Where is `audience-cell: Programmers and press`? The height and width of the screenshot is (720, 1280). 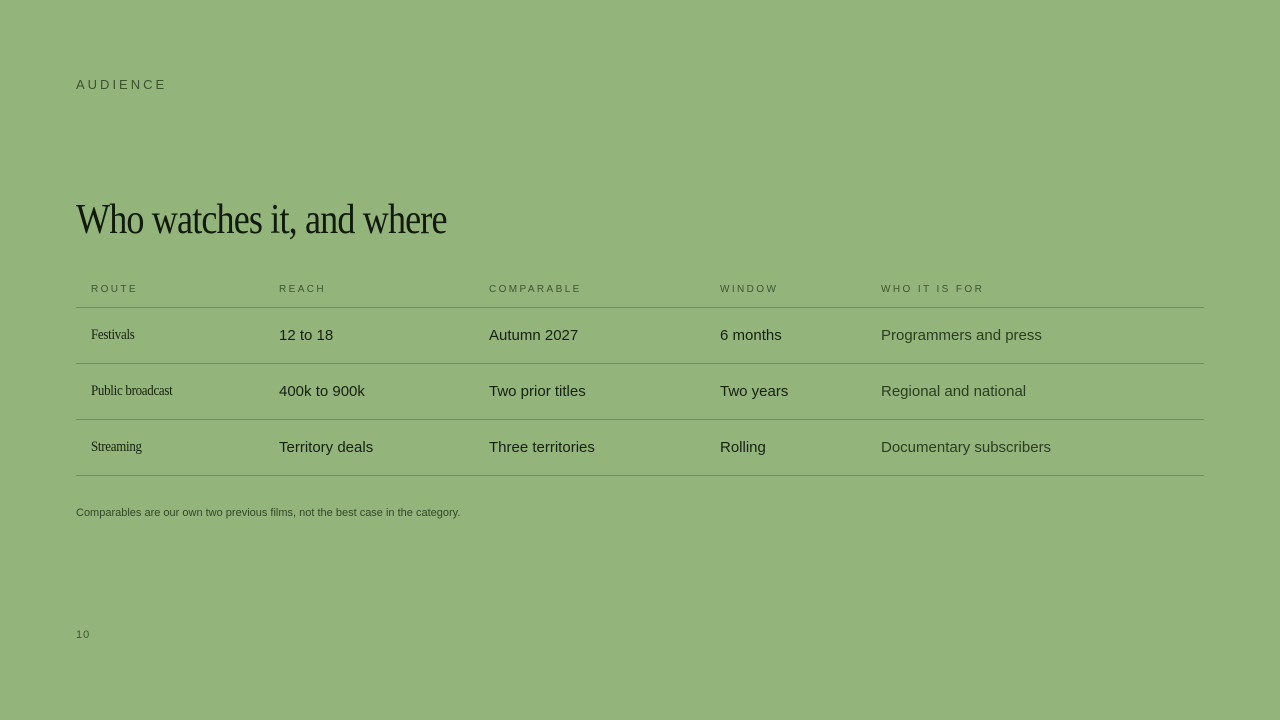 audience-cell: Programmers and press is located at coordinates (1035, 335).